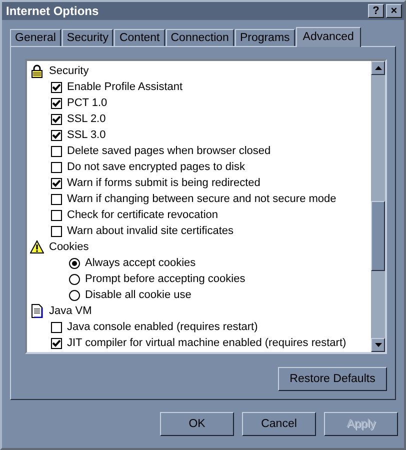  I want to click on option-label: JIT compiler for virtual machine enabled (requires restart), so click(206, 343).